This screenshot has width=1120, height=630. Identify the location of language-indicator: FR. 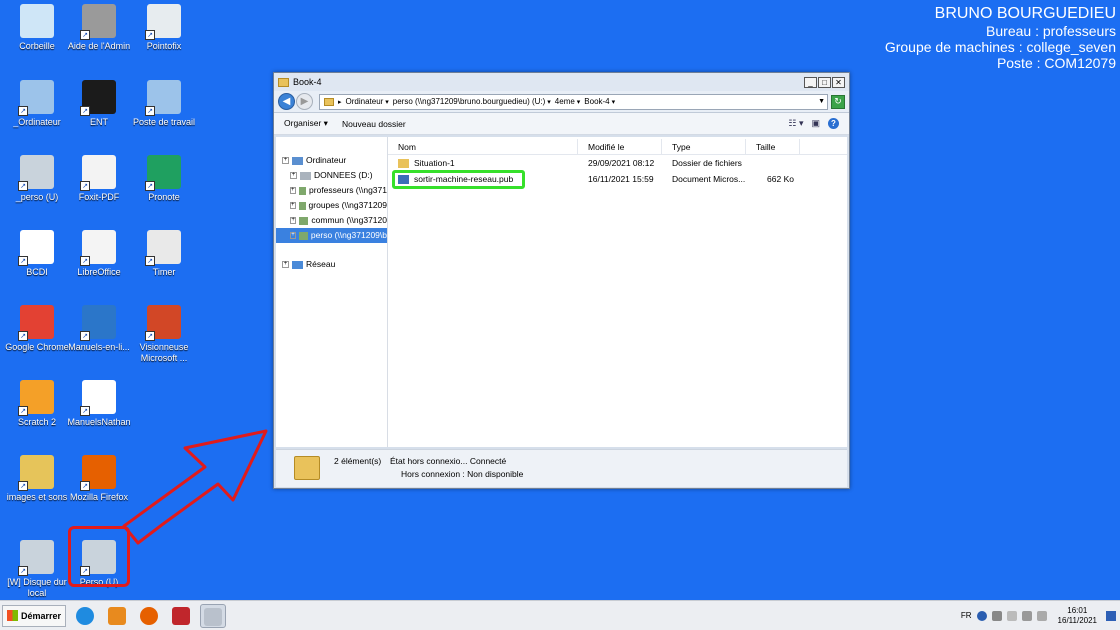
(966, 615).